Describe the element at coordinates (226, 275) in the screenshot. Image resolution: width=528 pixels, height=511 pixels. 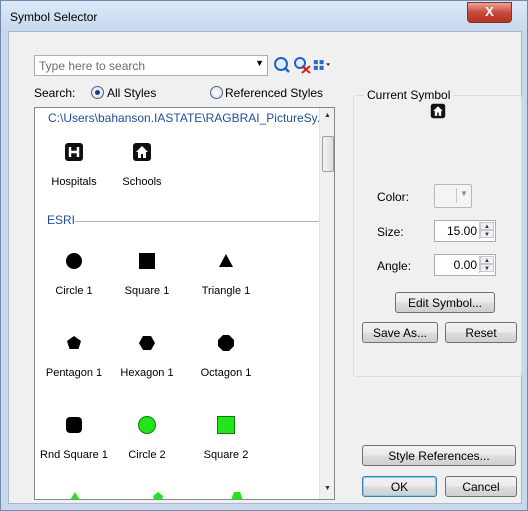
I see `symbol-item-triangle-1: Triangle 1` at that location.